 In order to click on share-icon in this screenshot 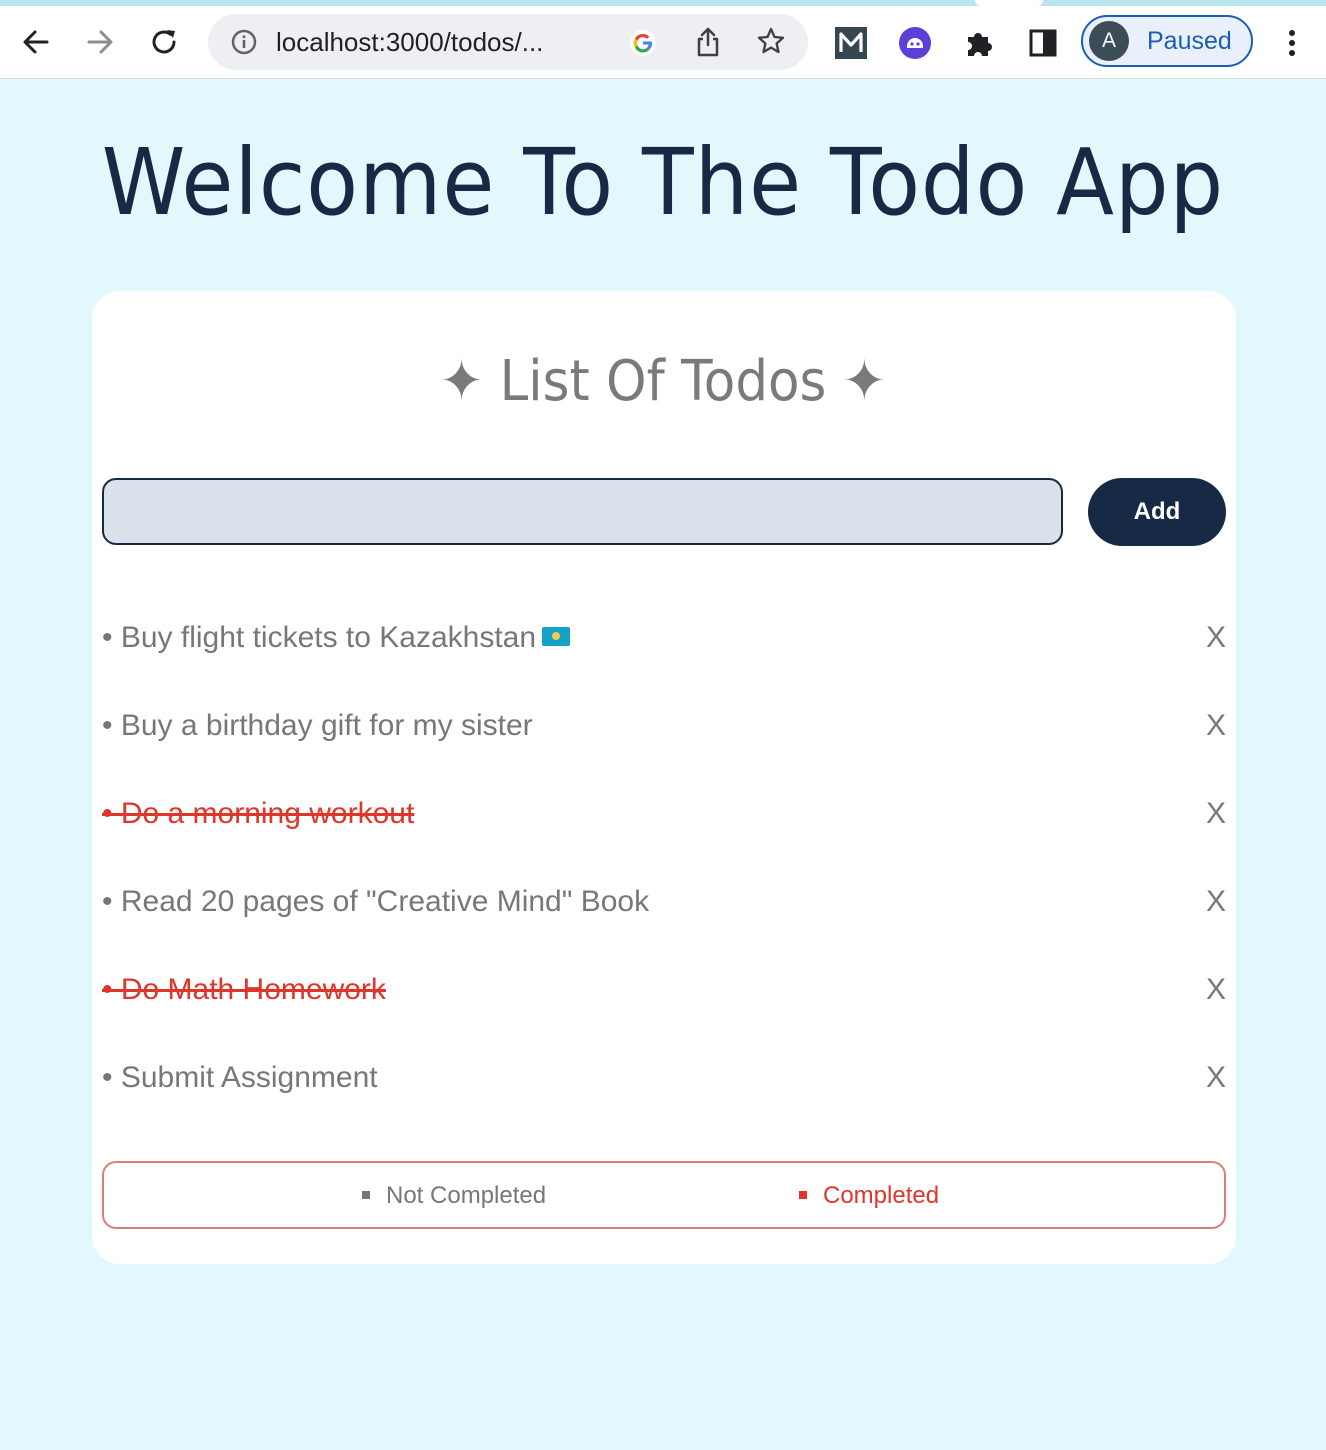, I will do `click(708, 42)`.